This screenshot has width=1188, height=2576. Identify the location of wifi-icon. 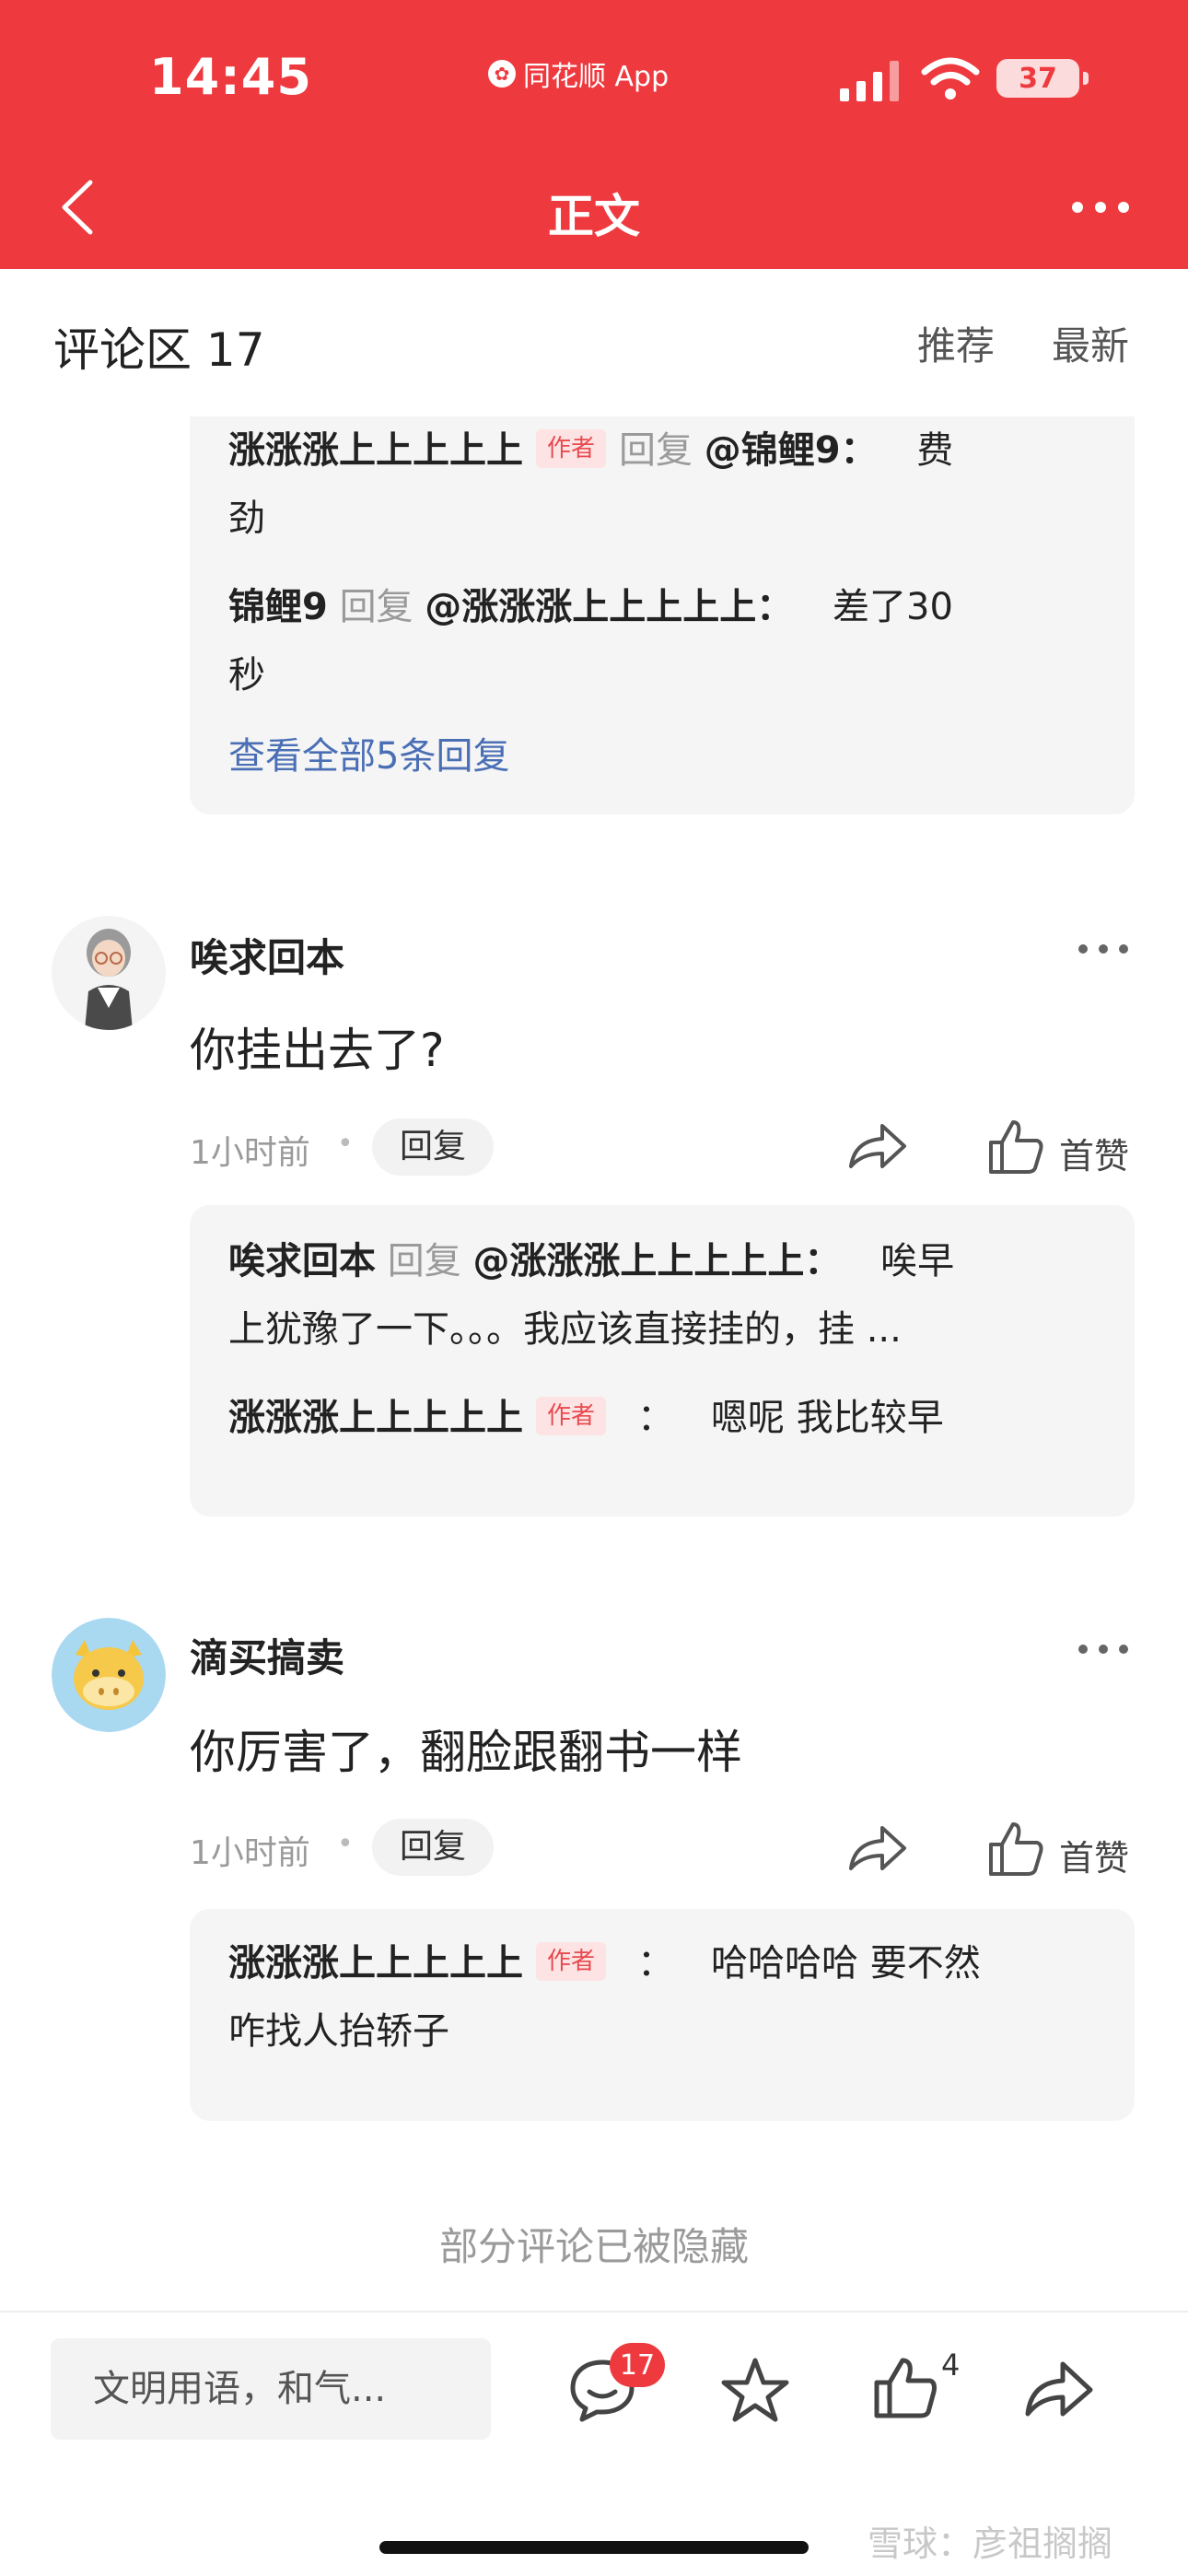
(951, 78).